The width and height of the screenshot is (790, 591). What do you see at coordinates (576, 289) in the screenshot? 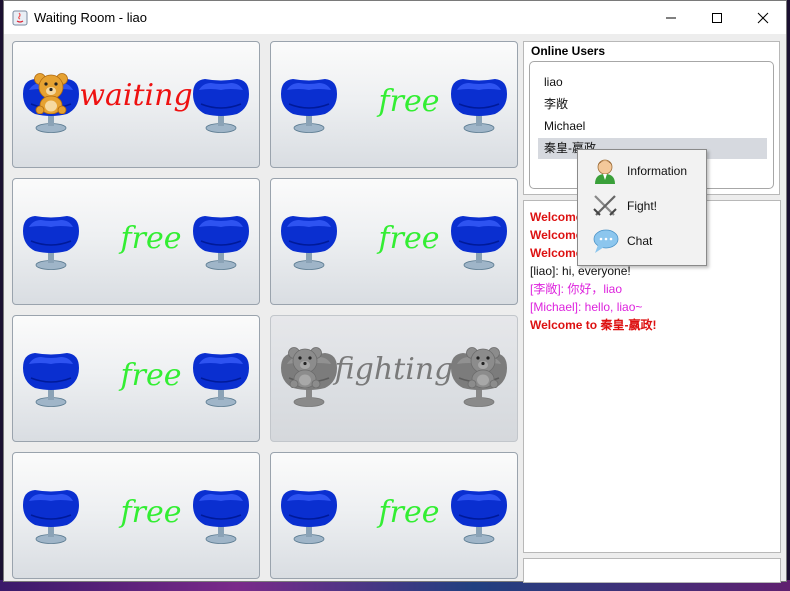
I see `chat-message: [李敞]: 你好，liao` at bounding box center [576, 289].